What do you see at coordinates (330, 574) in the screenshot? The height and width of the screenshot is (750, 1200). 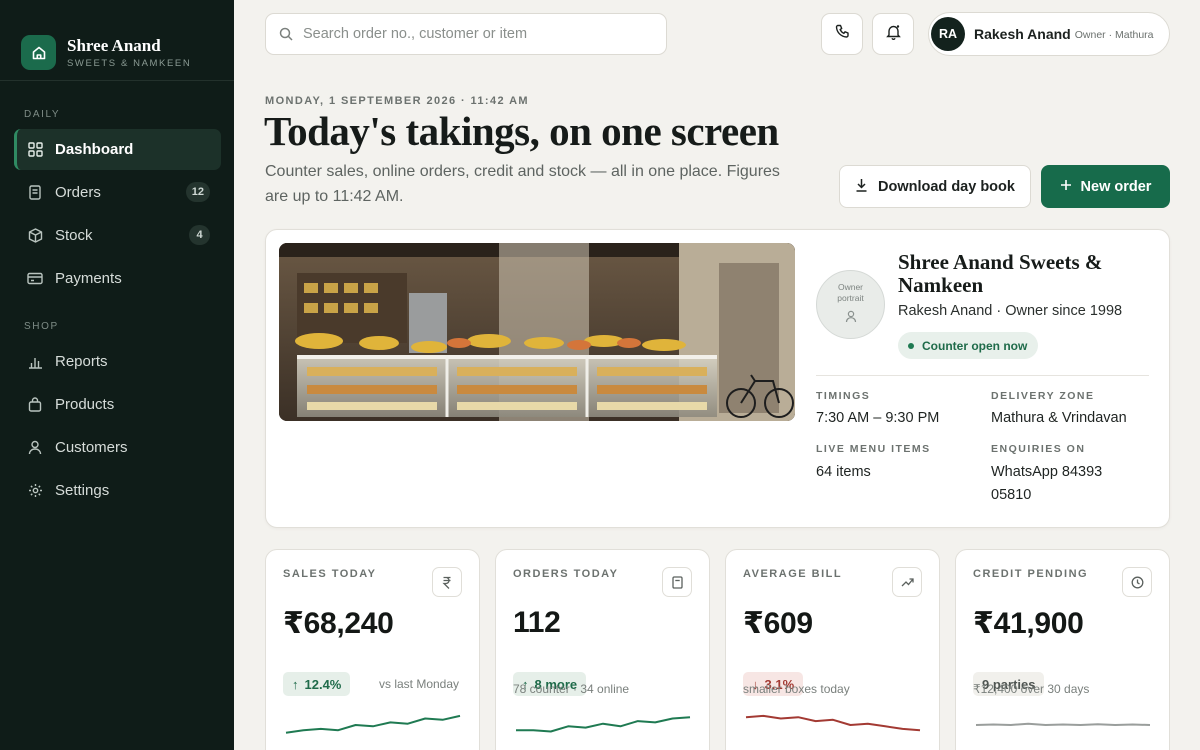 I see `kpi-label: SALES TODAY` at bounding box center [330, 574].